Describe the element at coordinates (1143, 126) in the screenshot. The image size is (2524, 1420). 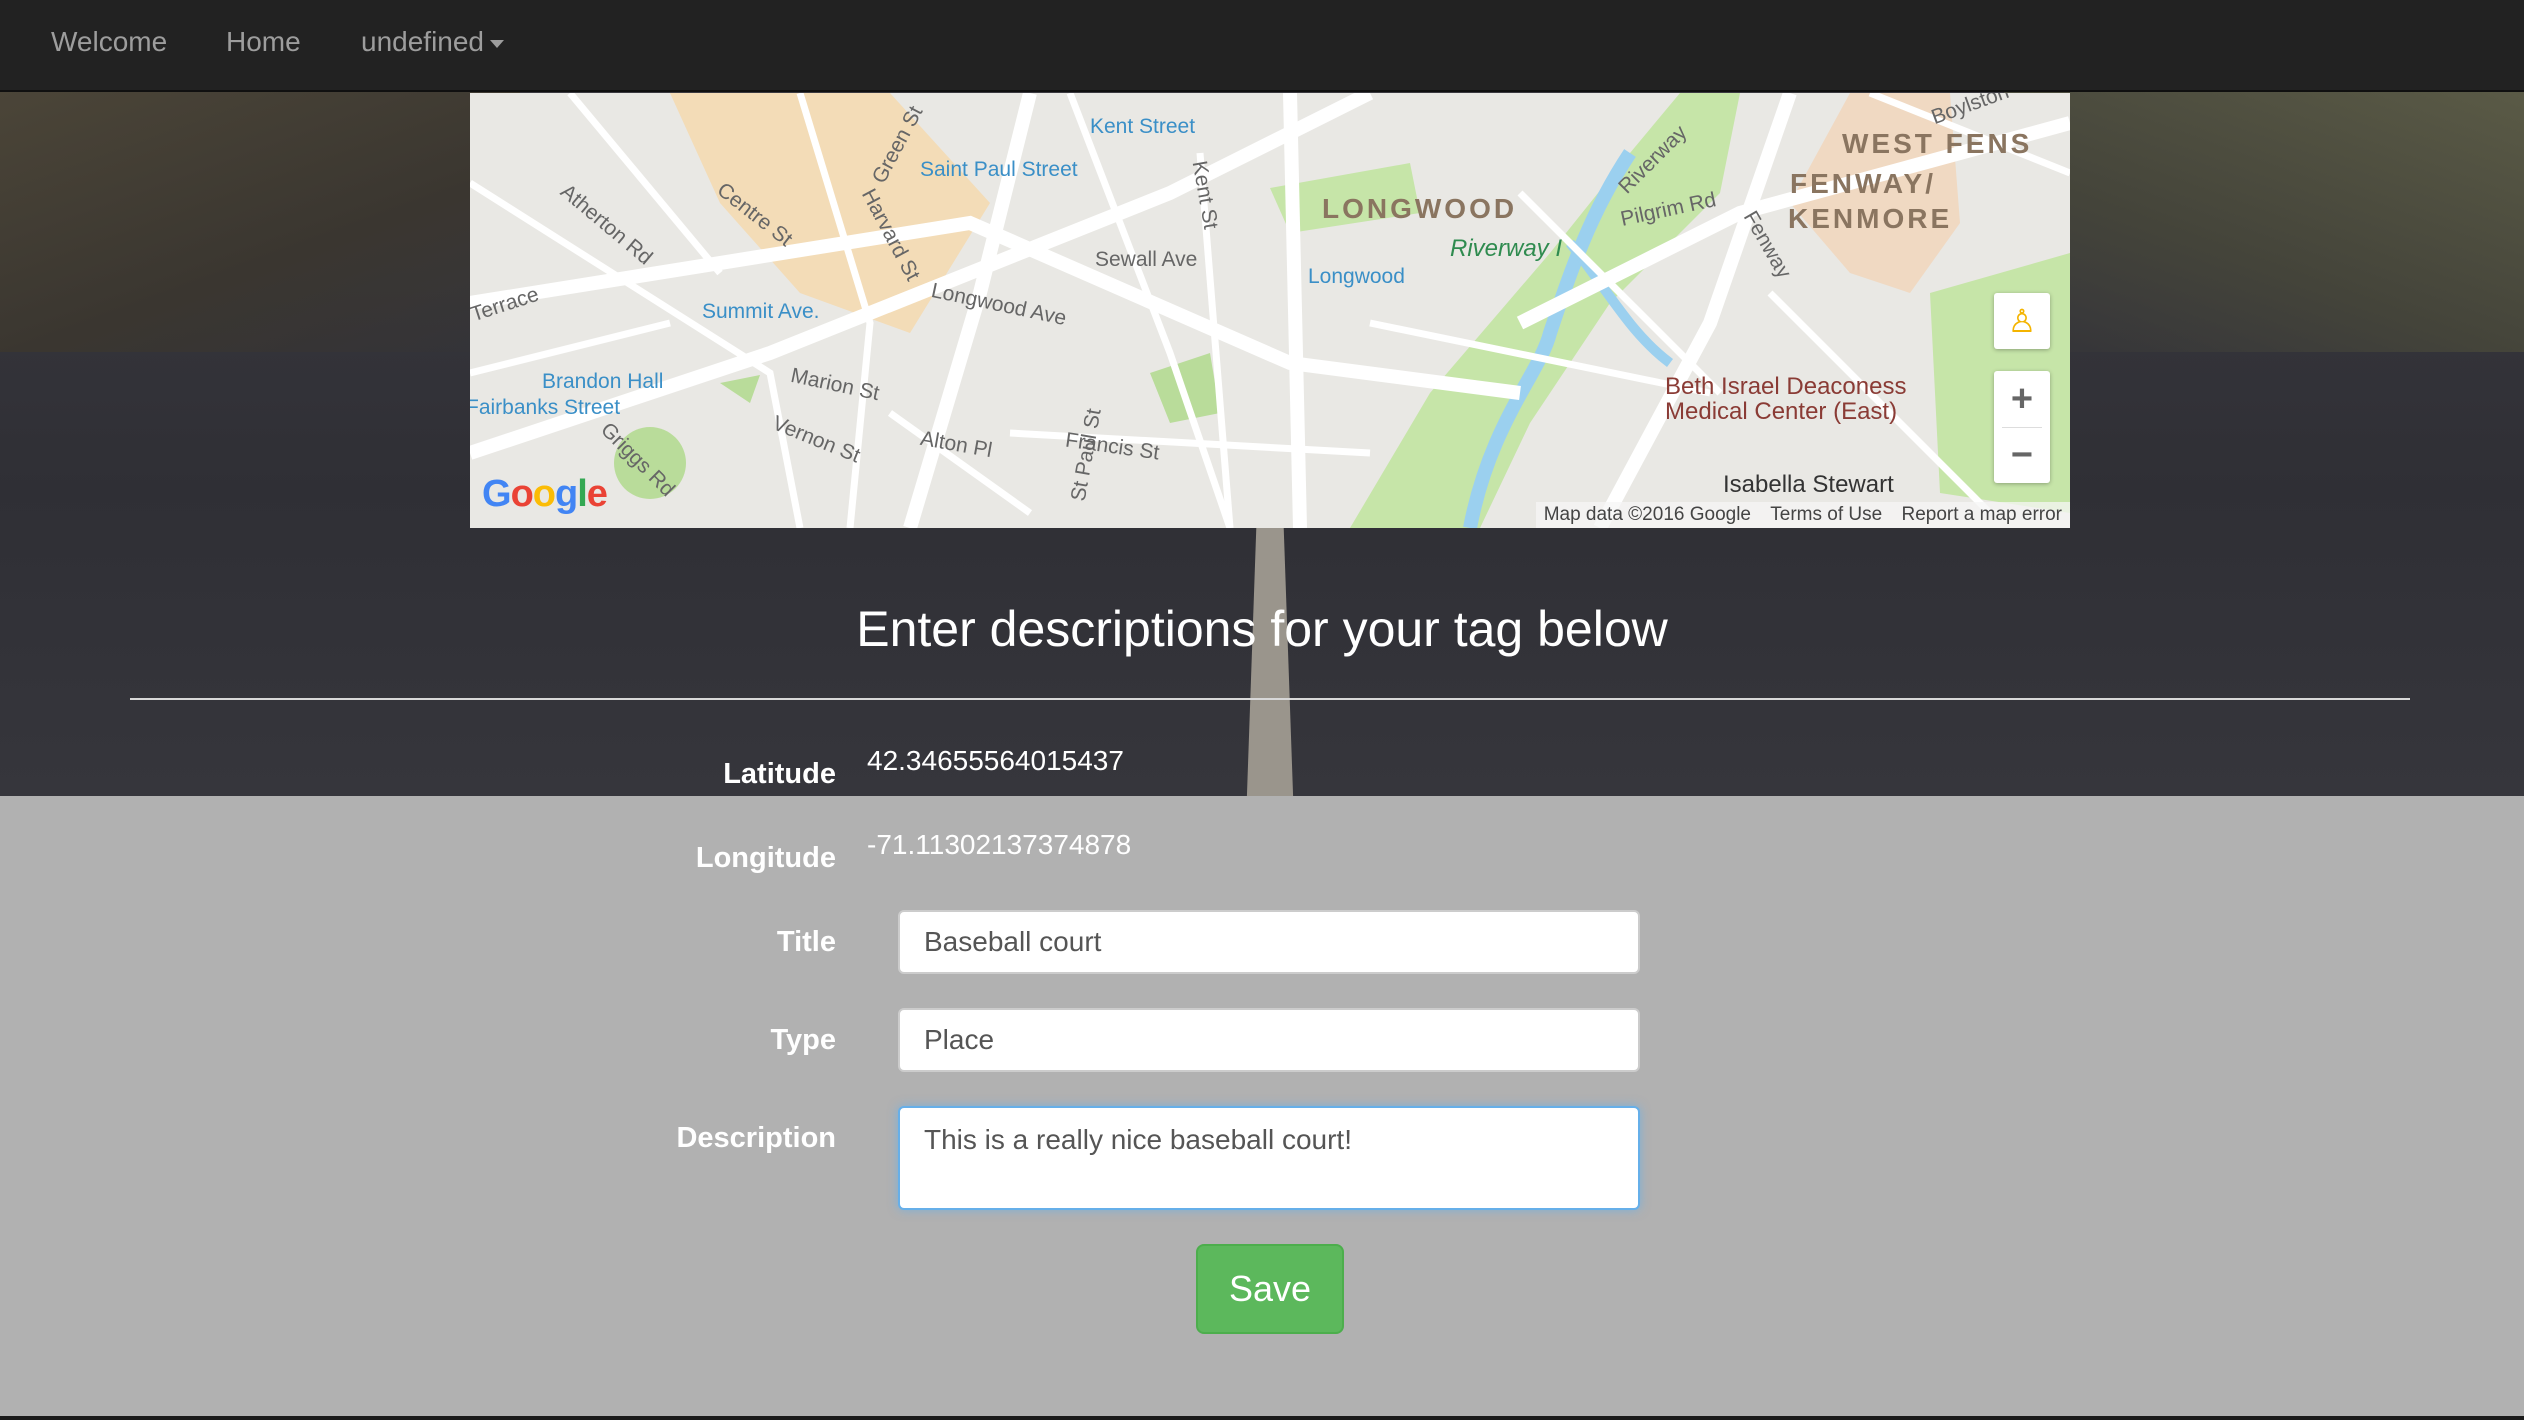
I see `map-label-kent-street: Kent Street` at that location.